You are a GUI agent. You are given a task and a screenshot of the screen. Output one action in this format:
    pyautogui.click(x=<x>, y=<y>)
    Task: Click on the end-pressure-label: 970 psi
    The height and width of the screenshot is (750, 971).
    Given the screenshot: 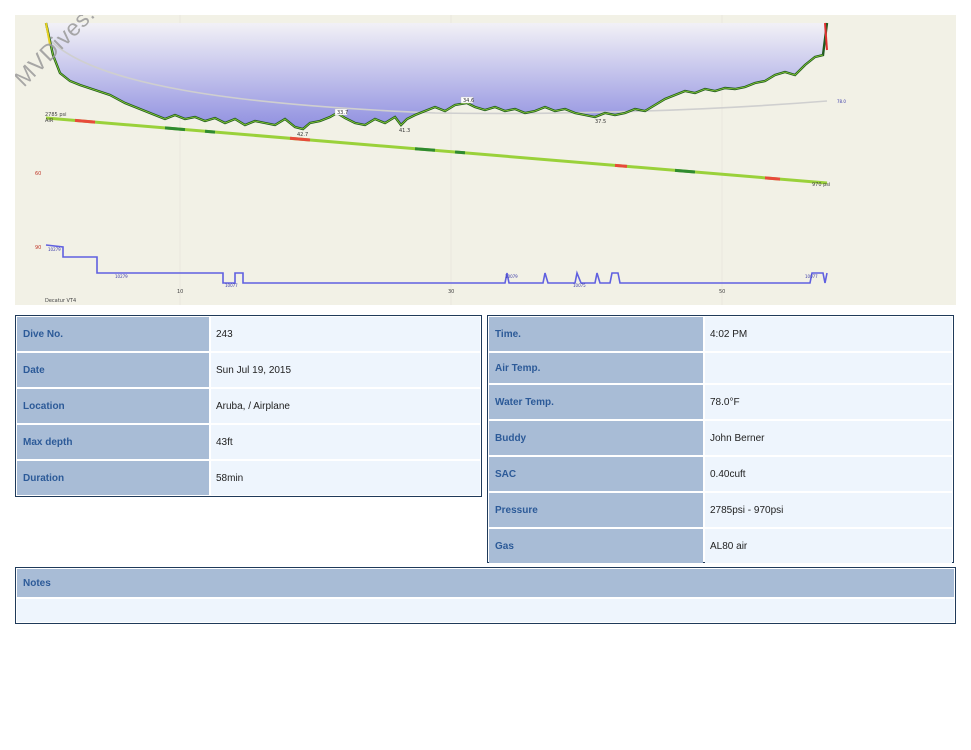 What is the action you would take?
    pyautogui.click(x=821, y=185)
    